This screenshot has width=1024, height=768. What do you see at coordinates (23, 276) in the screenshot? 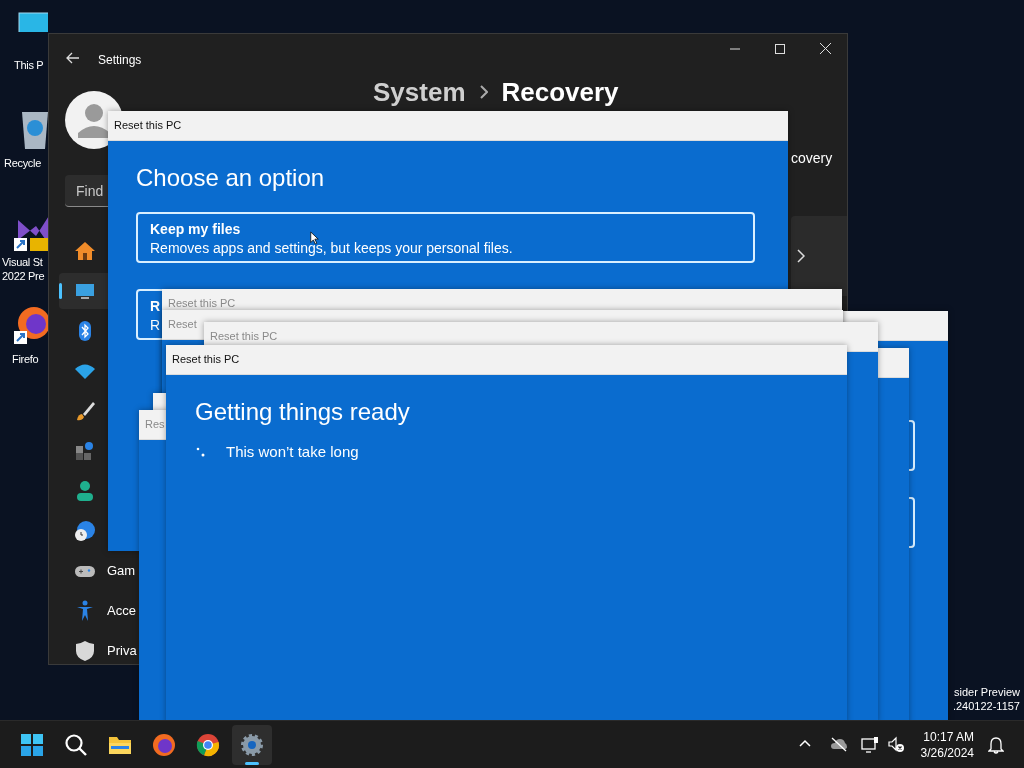
I see `icon-label: 2022 Pre` at bounding box center [23, 276].